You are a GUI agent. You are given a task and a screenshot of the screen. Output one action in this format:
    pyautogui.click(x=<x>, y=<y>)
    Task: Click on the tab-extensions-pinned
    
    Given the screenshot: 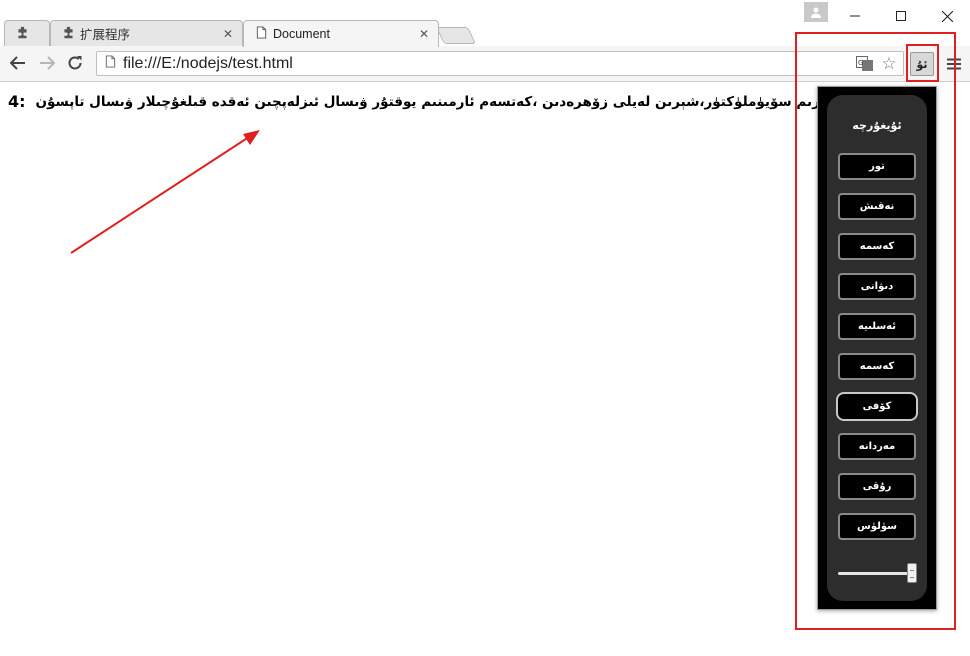 What is the action you would take?
    pyautogui.click(x=27, y=33)
    